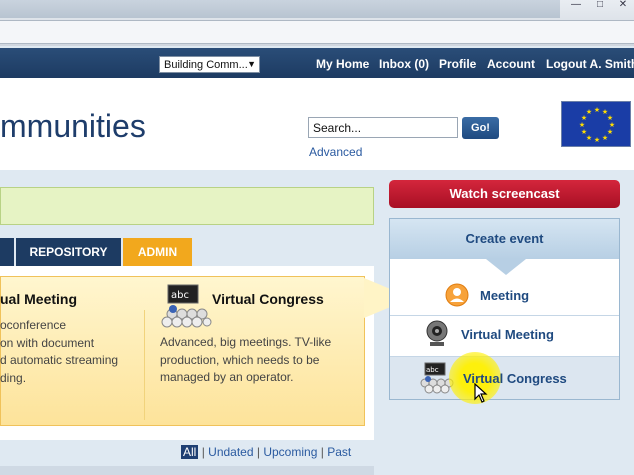 Image resolution: width=634 pixels, height=475 pixels. I want to click on card-text-line: oconference, so click(33, 325).